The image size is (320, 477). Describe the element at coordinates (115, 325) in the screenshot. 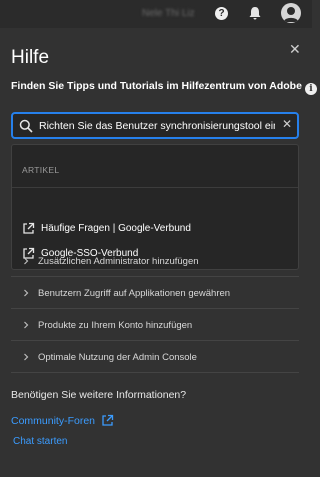

I see `topic-label: Produkte zu Ihrem Konto hinzufügen` at that location.